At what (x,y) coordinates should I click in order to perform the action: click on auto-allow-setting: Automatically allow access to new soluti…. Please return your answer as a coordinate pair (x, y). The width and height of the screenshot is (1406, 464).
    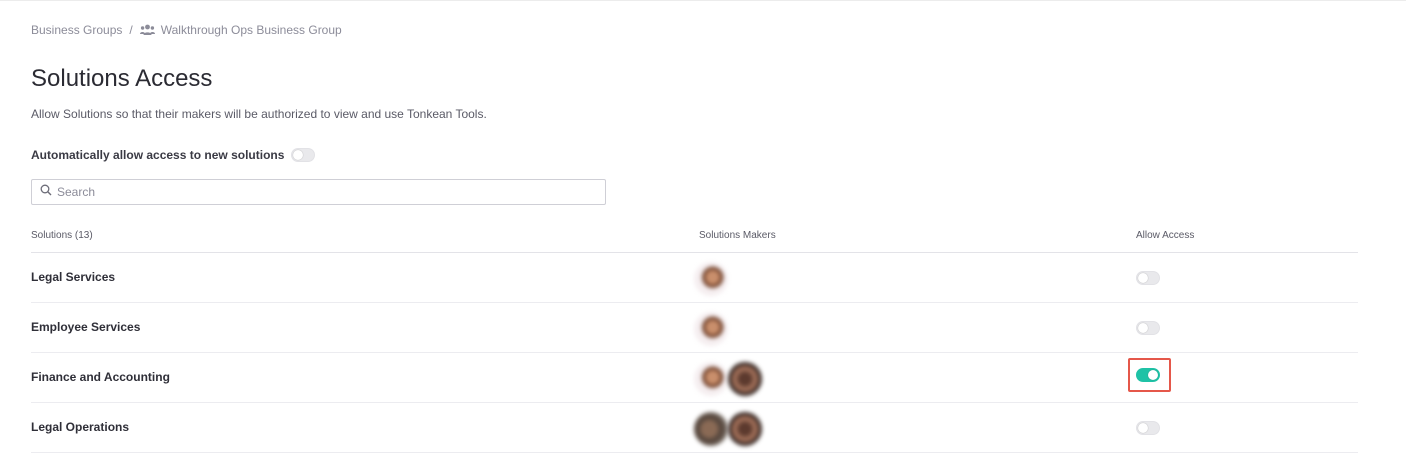
    Looking at the image, I should click on (173, 155).